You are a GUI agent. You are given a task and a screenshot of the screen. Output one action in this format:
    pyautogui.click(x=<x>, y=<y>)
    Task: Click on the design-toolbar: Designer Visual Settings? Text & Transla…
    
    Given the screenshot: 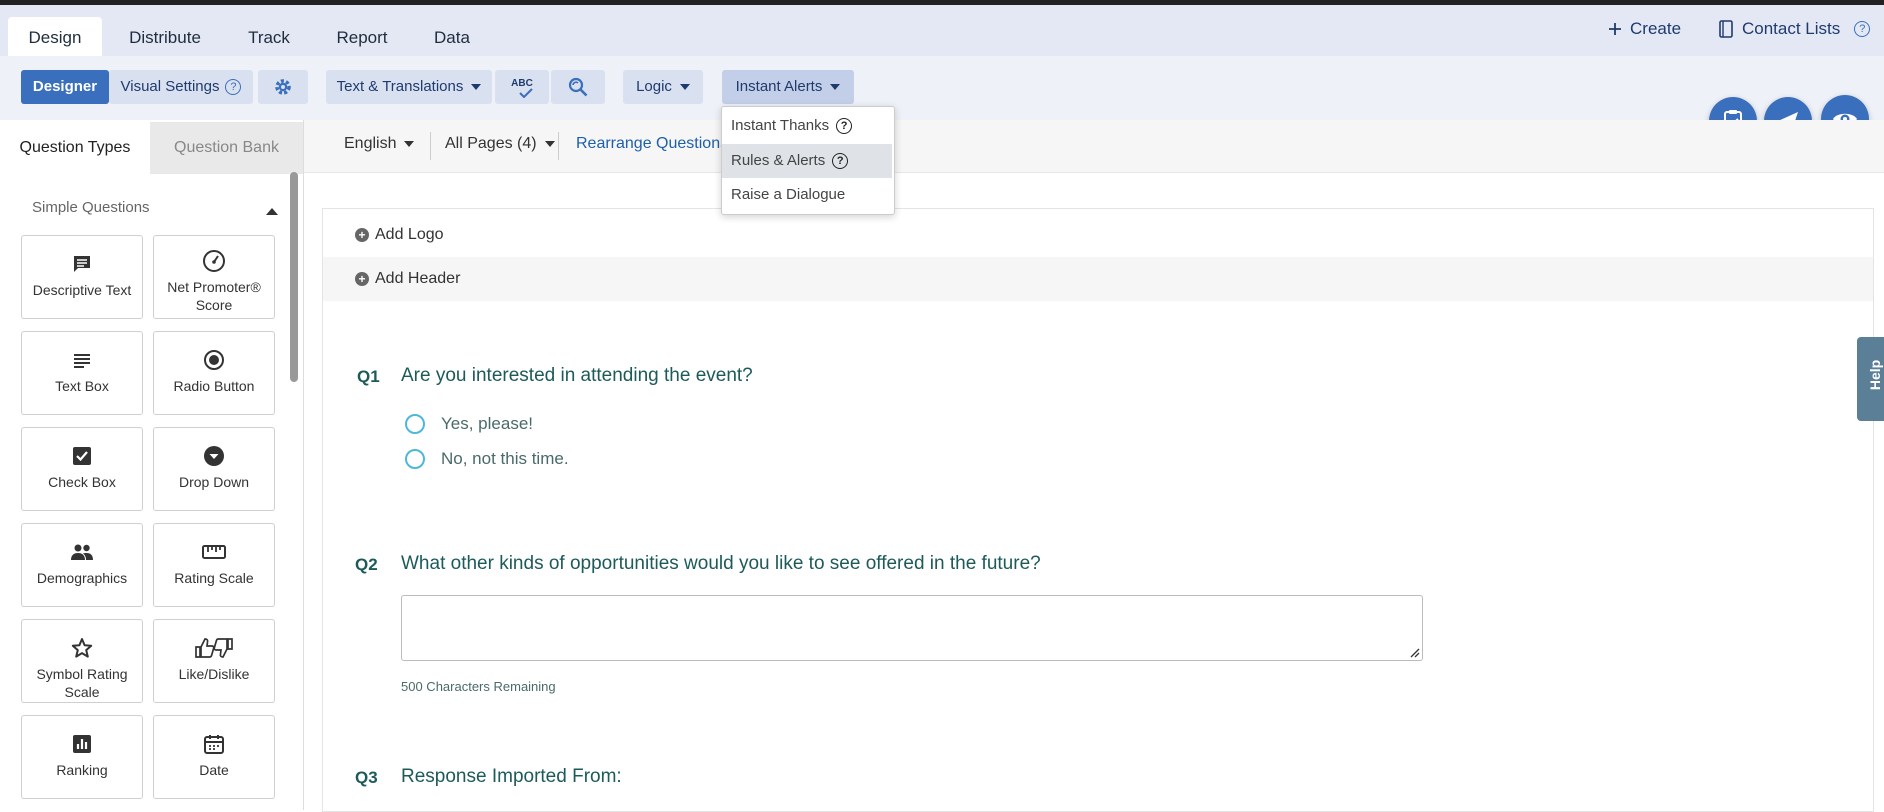 What is the action you would take?
    pyautogui.click(x=942, y=88)
    